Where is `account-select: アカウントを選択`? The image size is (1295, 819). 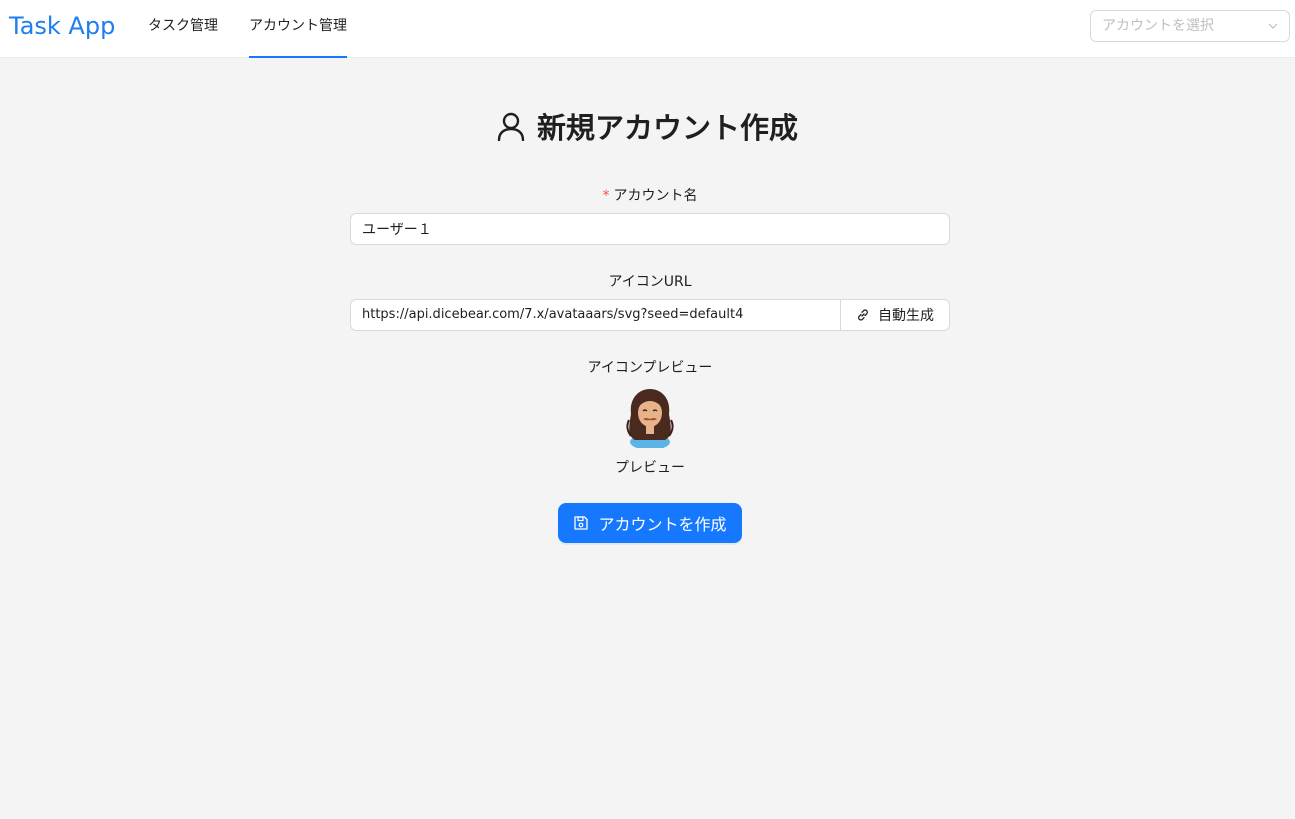
account-select: アカウントを選択 is located at coordinates (1190, 26).